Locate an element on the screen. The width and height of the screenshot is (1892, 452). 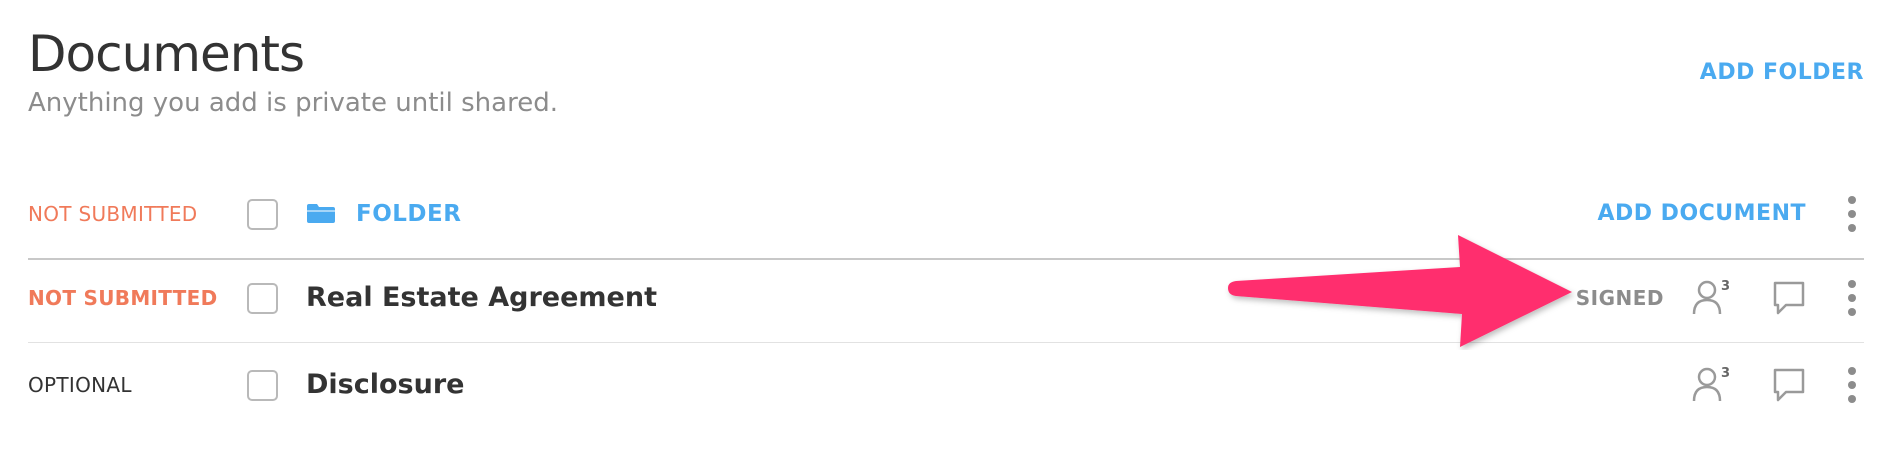
annotation-arrow is located at coordinates (1400, 291).